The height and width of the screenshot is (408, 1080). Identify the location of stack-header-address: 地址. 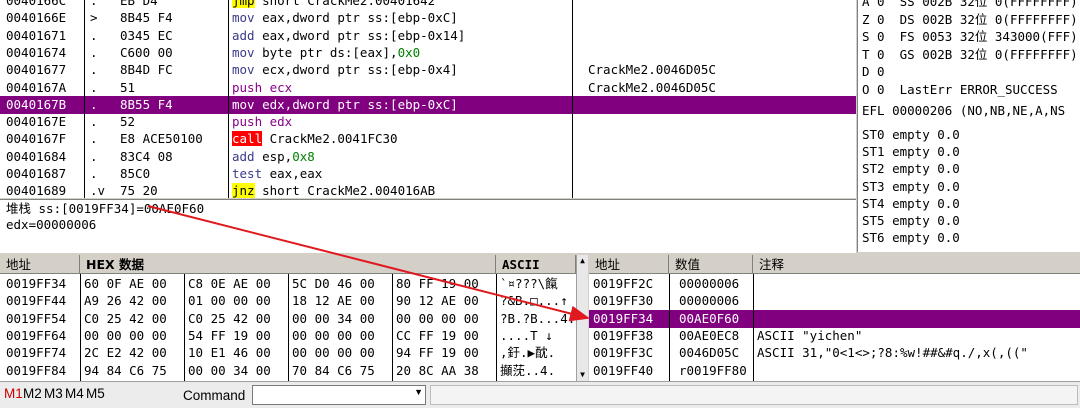
(629, 264).